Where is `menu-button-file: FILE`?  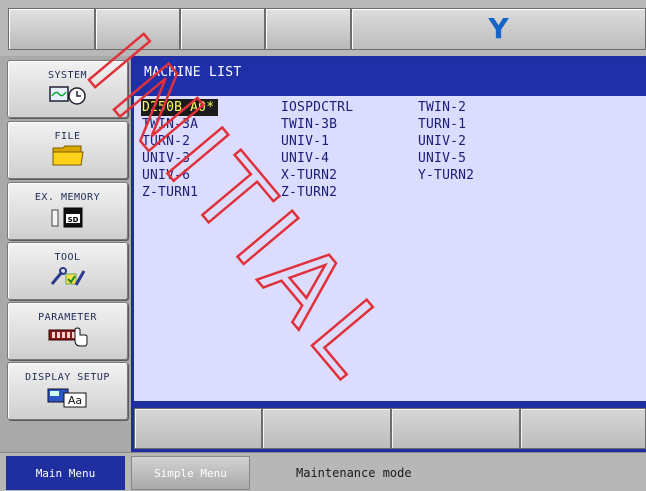 menu-button-file: FILE is located at coordinates (67, 150).